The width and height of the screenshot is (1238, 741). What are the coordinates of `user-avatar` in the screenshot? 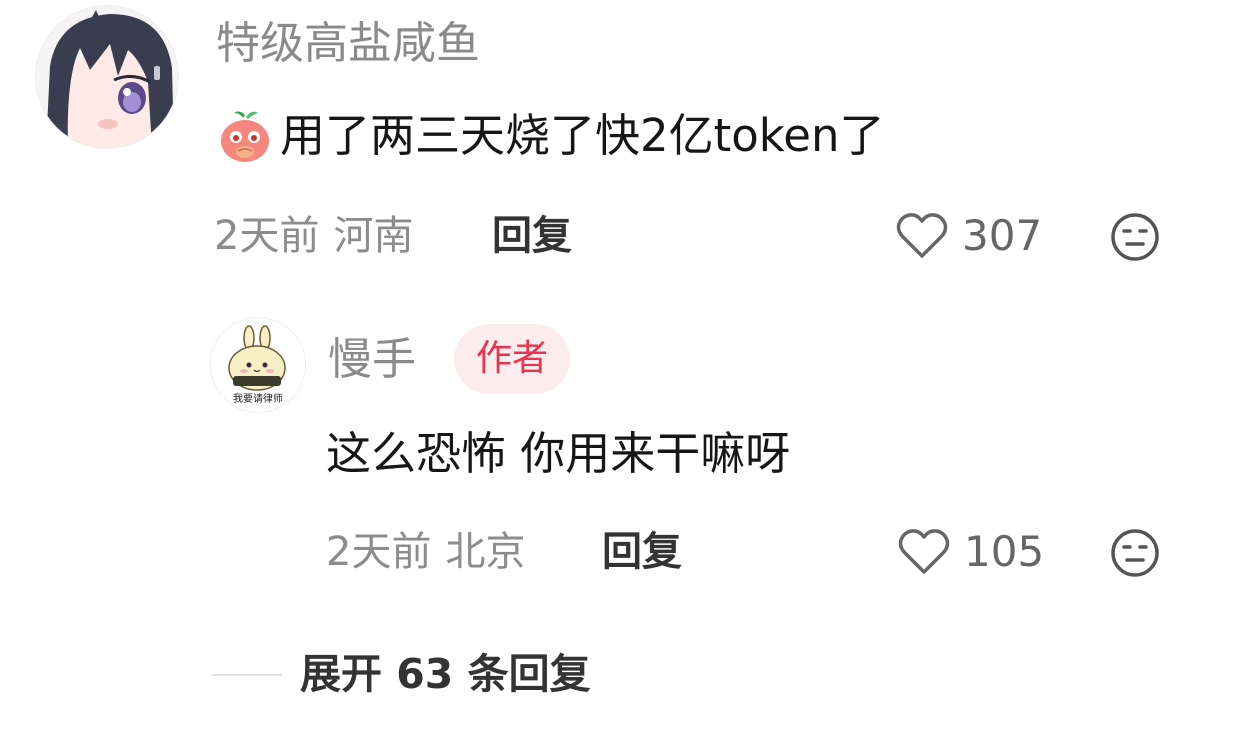 It's located at (107, 77).